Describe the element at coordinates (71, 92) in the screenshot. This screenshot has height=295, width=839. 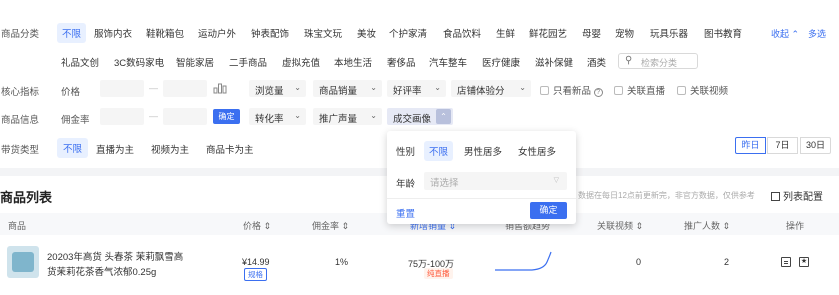
I see `price-label: 价格` at that location.